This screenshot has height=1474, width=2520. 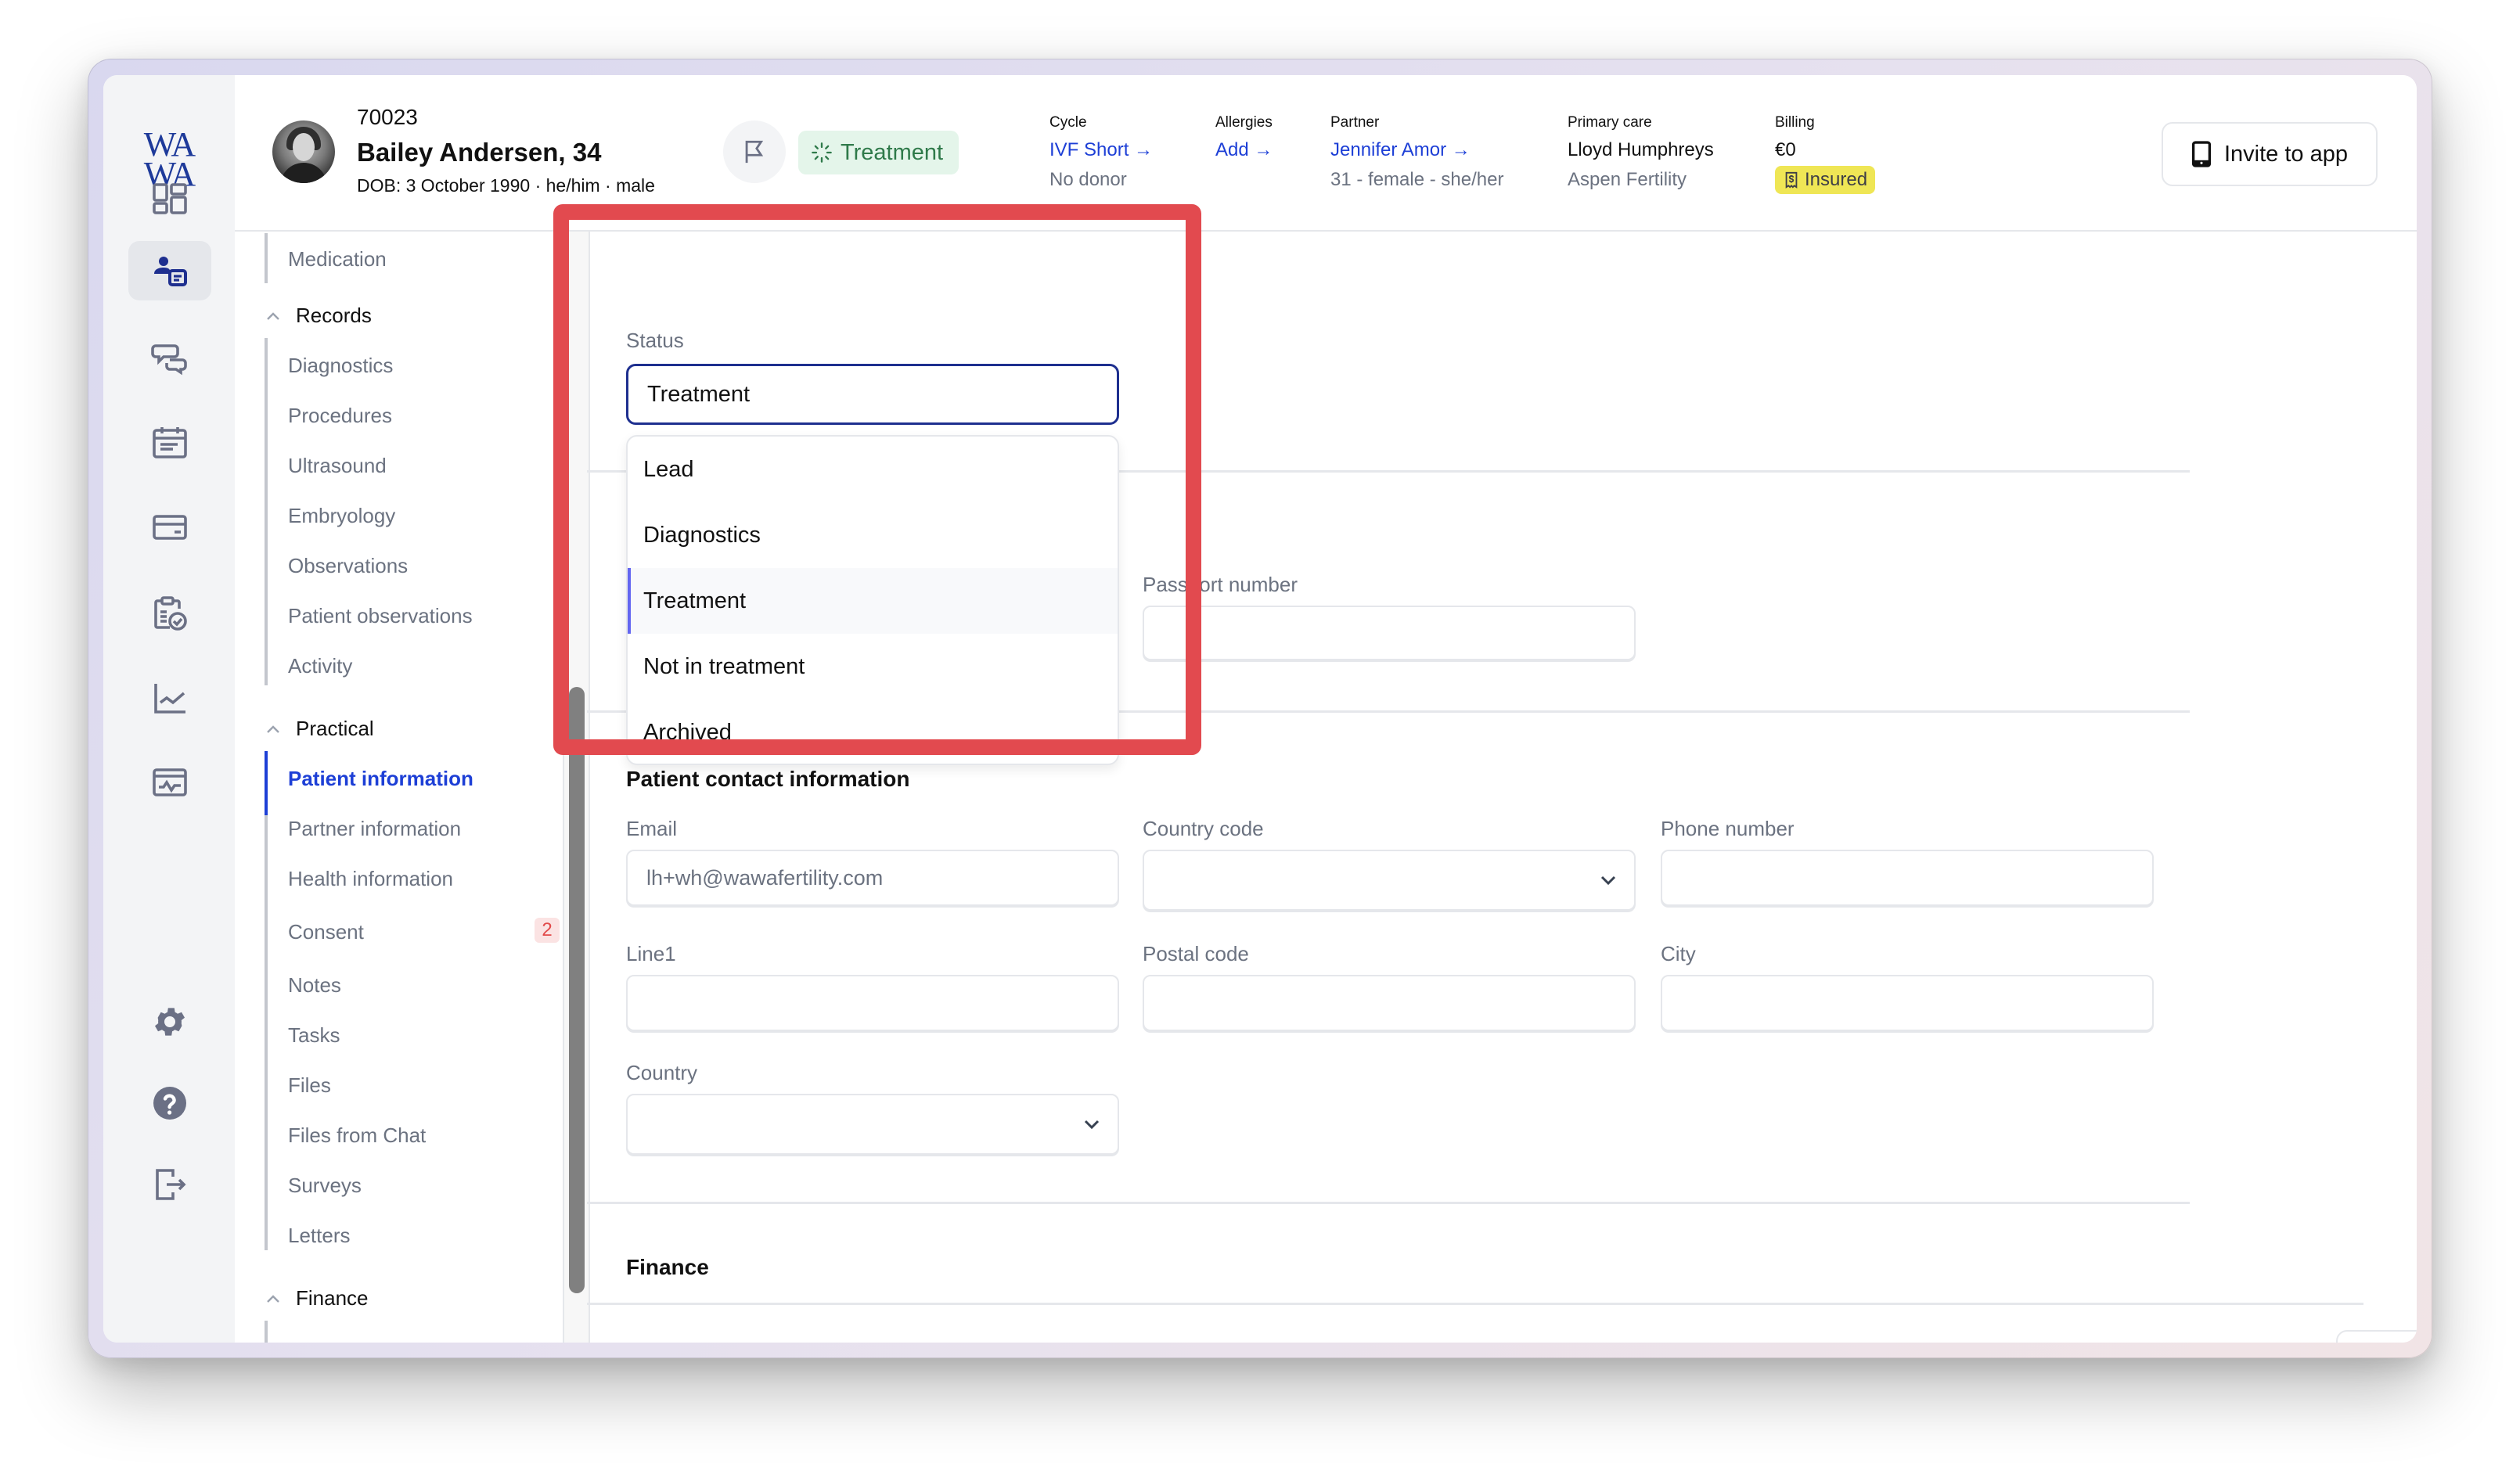 I want to click on line1-label: Line1, so click(x=651, y=954).